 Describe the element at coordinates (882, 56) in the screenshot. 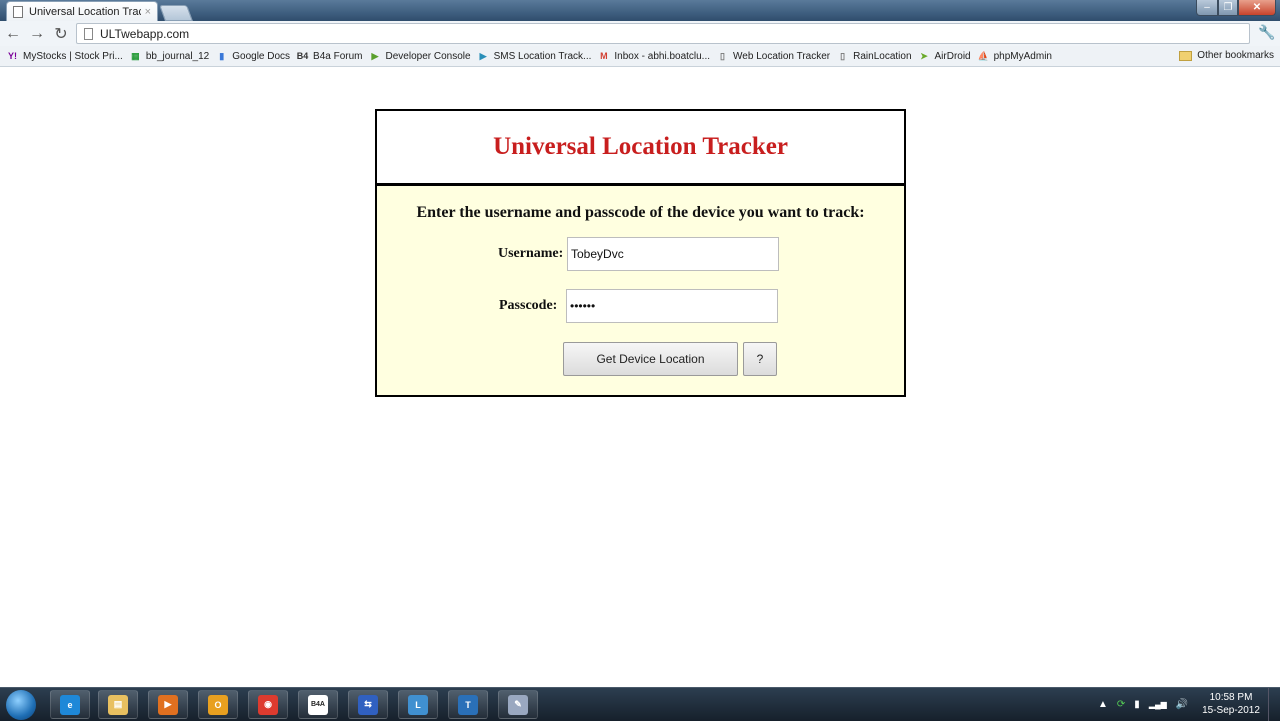

I see `bookmark-label: RainLocation` at that location.